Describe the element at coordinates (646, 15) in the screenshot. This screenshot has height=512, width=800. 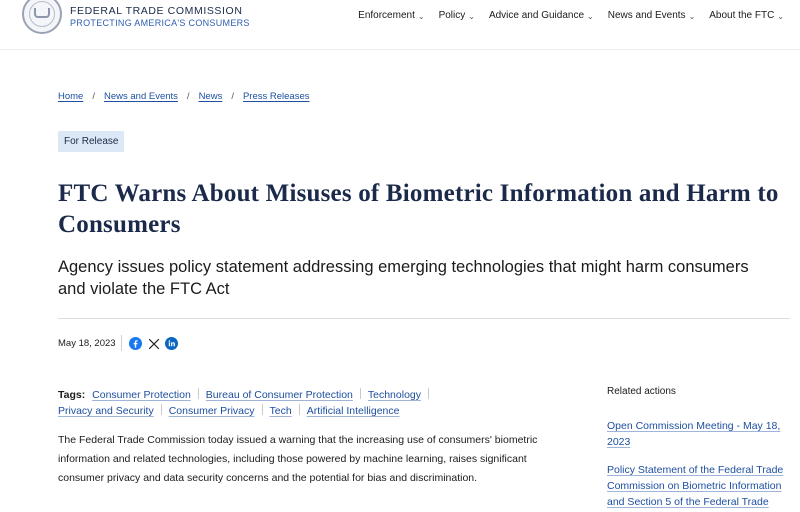
I see `nav-label: News and Events` at that location.